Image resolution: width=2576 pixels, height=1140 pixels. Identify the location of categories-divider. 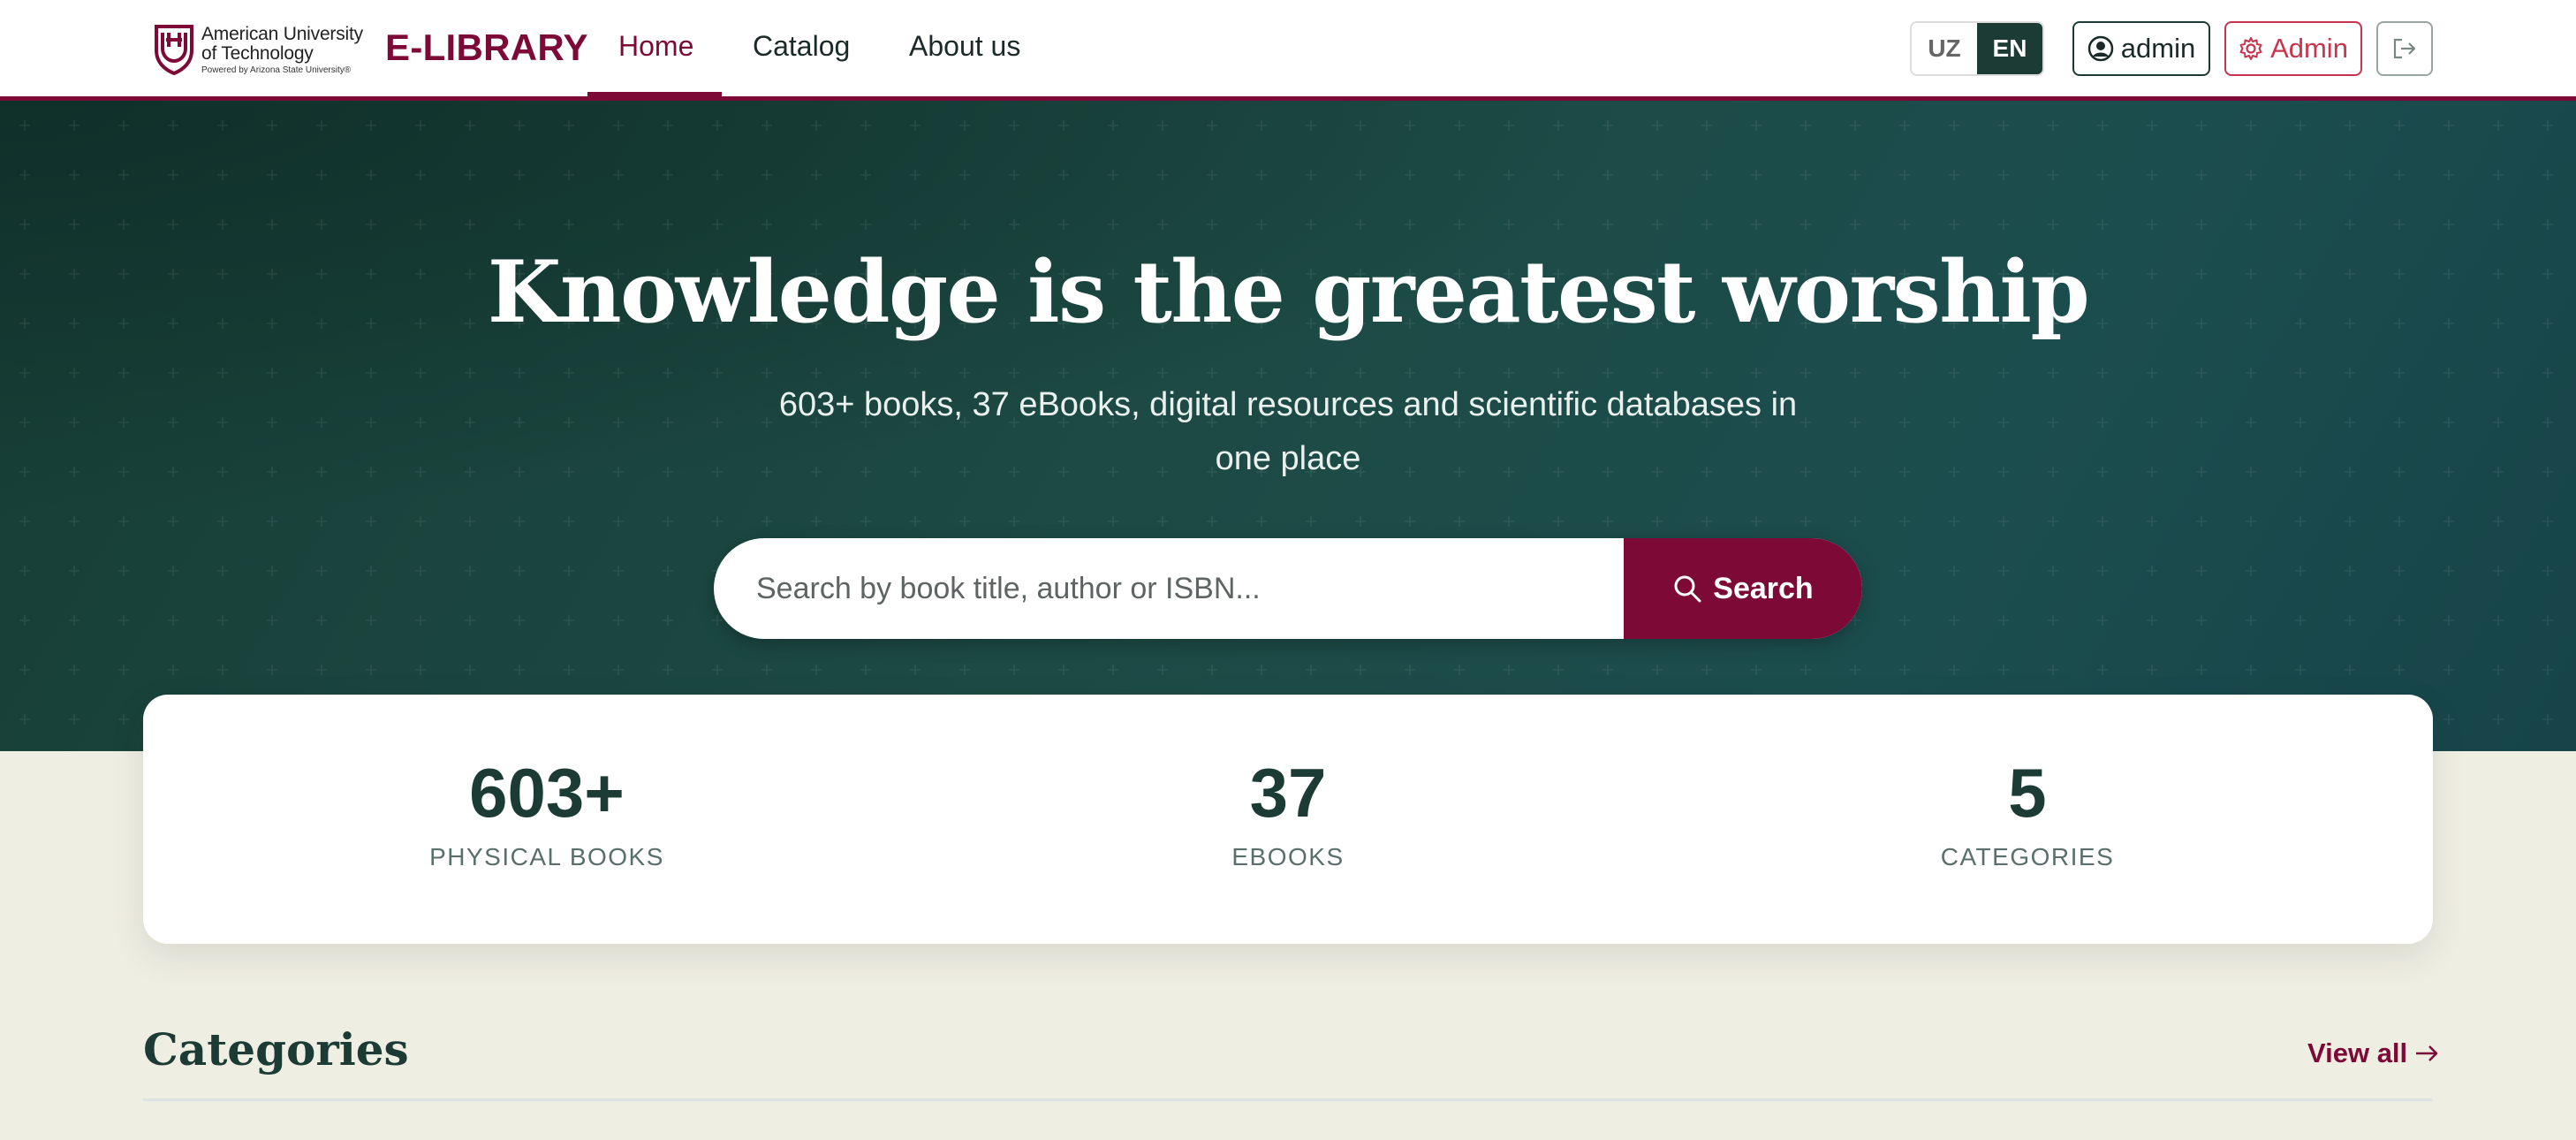
(1288, 1099).